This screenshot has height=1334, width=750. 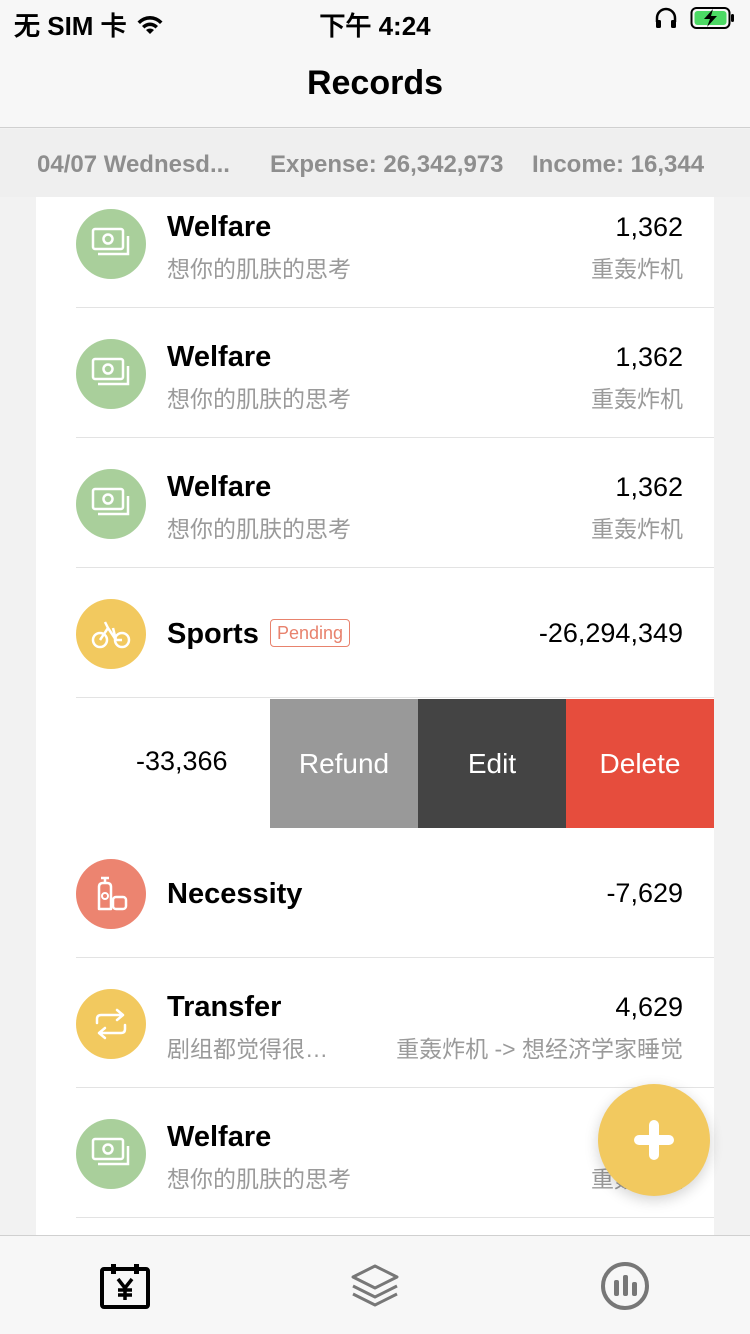 I want to click on page-title: Records, so click(x=375, y=83).